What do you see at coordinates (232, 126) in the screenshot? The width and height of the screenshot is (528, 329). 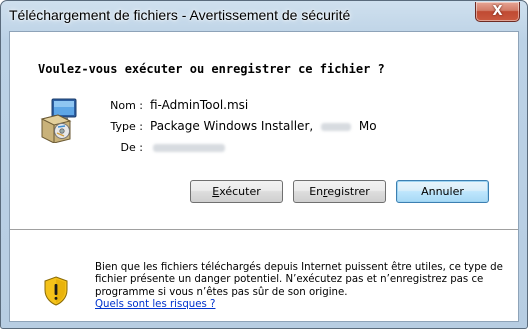 I see `type-value: Package Windows Installer,` at bounding box center [232, 126].